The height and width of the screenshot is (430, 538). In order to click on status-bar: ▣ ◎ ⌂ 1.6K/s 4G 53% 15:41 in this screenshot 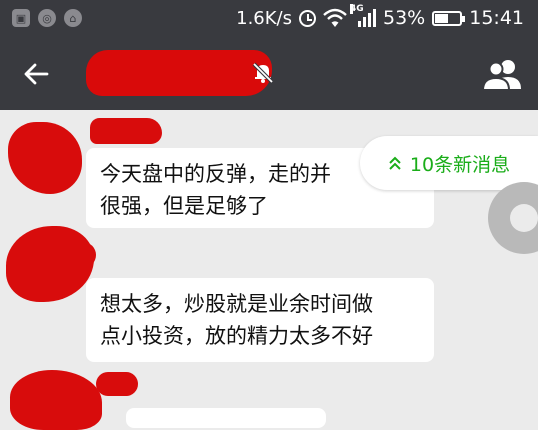, I will do `click(269, 19)`.